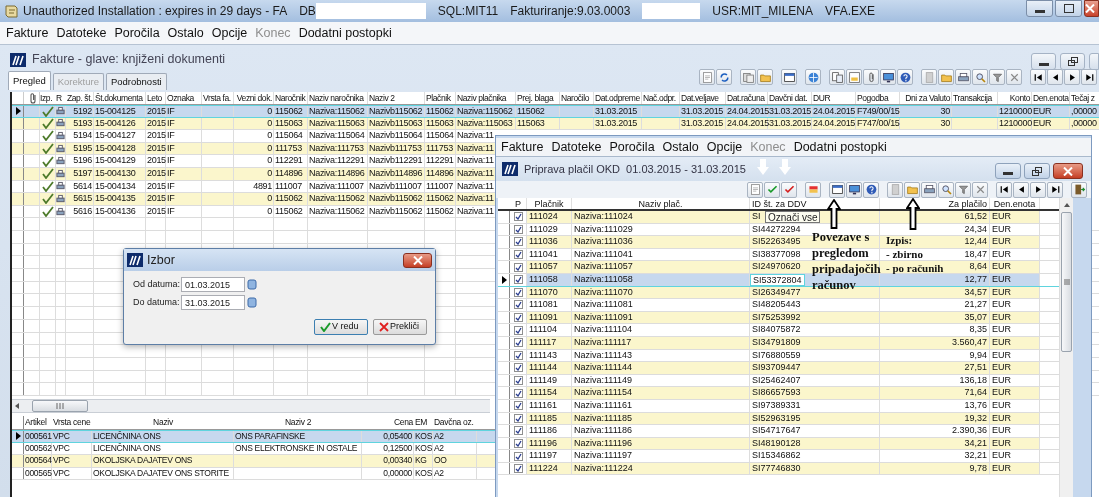 Image resolution: width=1099 pixels, height=497 pixels. What do you see at coordinates (790, 98) in the screenshot?
I see `column-header: Davčni dat.` at bounding box center [790, 98].